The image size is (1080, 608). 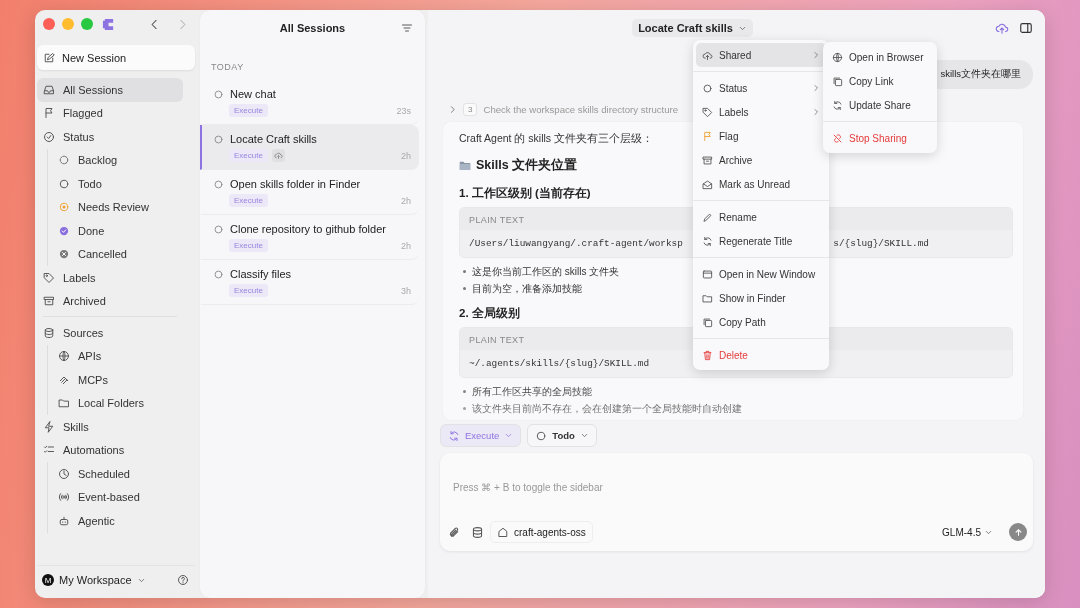 I want to click on sidebar-item: Skills, so click(x=110, y=427).